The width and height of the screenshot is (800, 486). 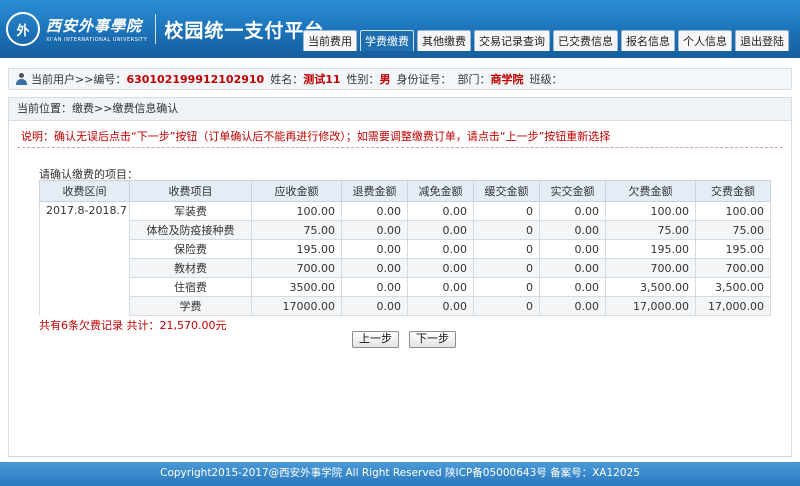 I want to click on user-id-label: 当前用户>>编号：, so click(x=79, y=79).